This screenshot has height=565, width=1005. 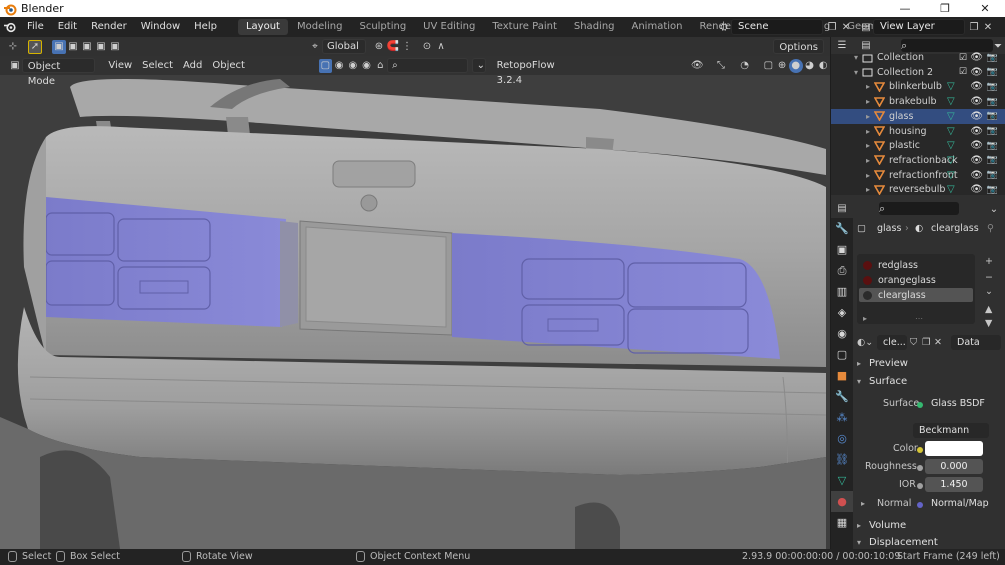 I want to click on roughness-field: 0.000, so click(x=954, y=466).